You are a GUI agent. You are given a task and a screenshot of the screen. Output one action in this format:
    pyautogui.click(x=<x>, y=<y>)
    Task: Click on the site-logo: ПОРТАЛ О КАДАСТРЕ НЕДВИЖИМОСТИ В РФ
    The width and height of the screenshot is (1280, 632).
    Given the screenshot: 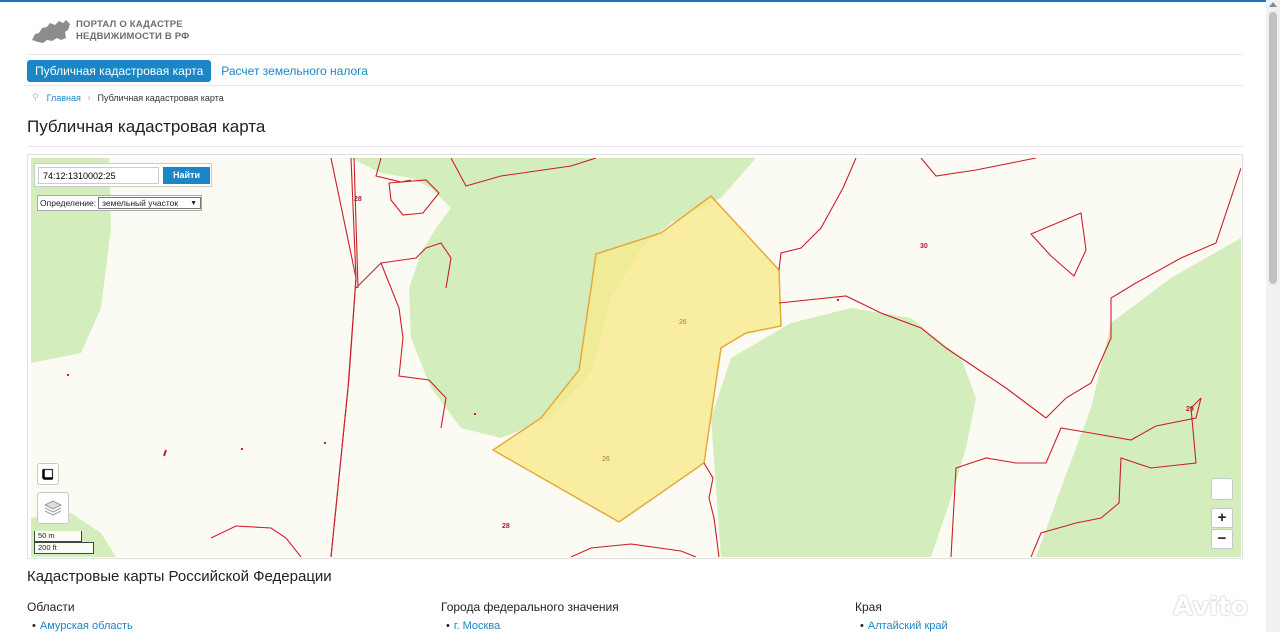 What is the action you would take?
    pyautogui.click(x=110, y=31)
    